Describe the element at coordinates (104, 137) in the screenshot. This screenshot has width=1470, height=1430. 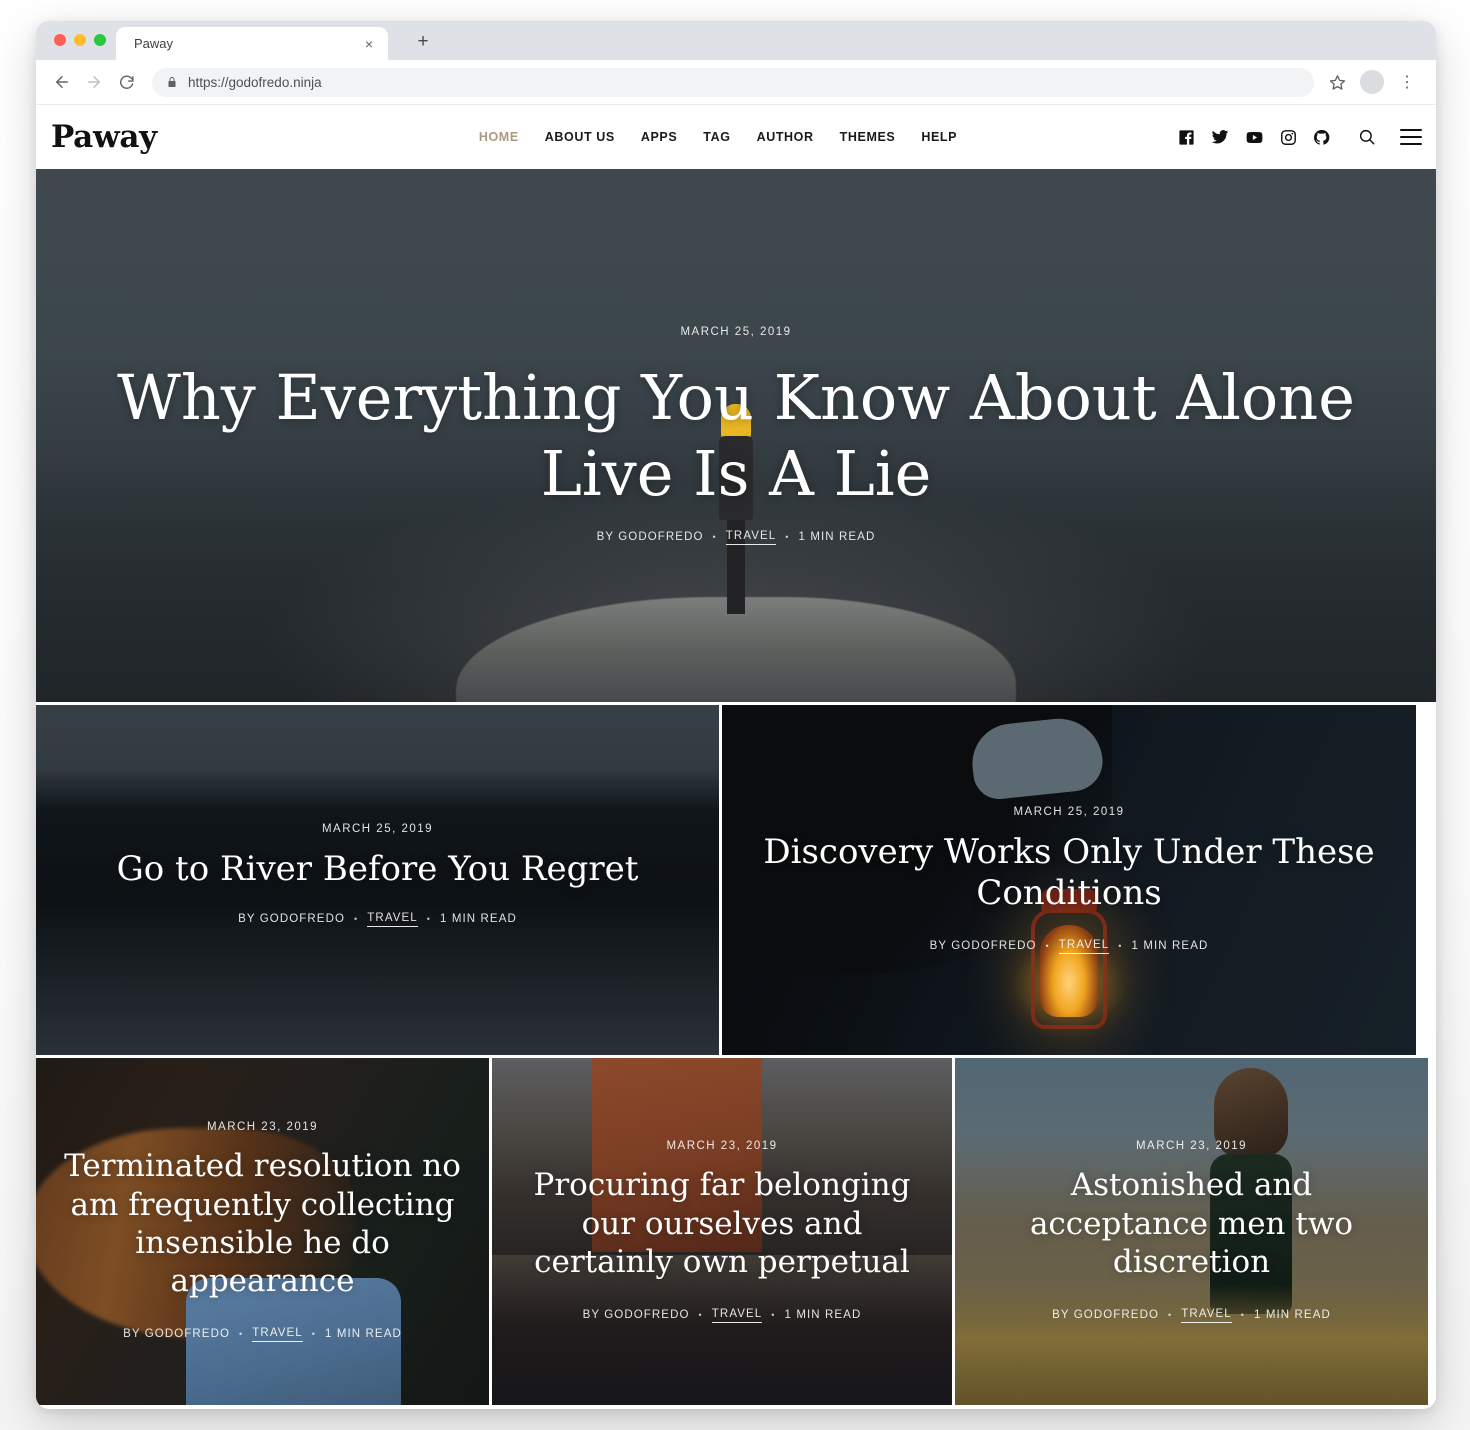
I see `site-logo: Paway` at that location.